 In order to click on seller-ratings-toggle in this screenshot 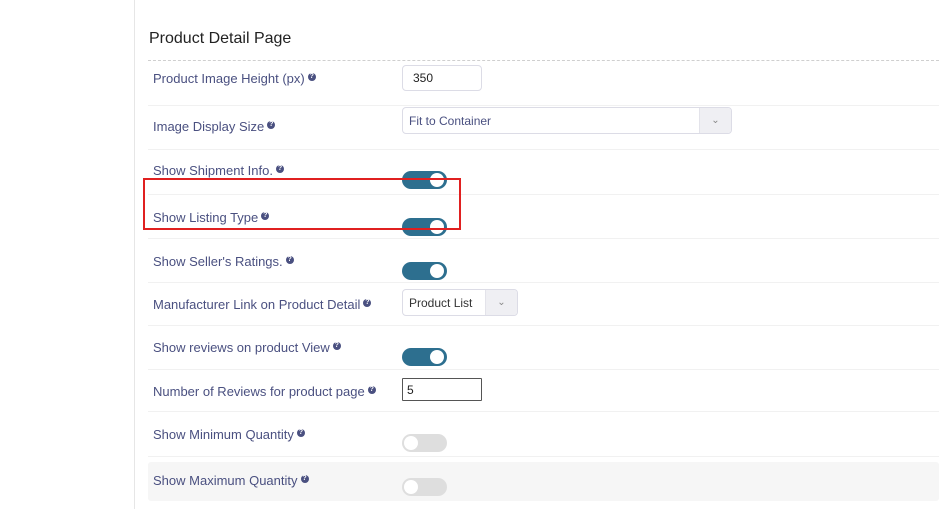, I will do `click(424, 270)`.